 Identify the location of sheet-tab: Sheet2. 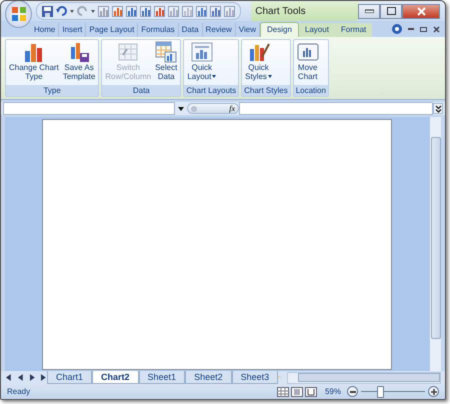
(208, 377).